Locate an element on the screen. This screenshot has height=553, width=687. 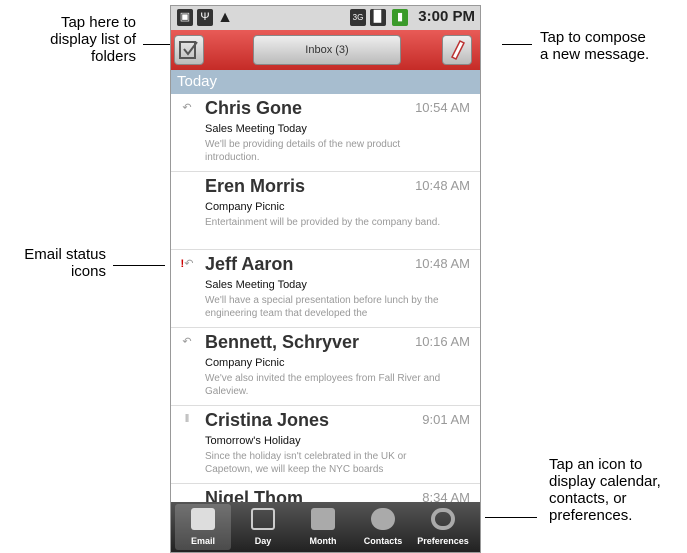
email-time: 8:34 AM is located at coordinates (446, 496).